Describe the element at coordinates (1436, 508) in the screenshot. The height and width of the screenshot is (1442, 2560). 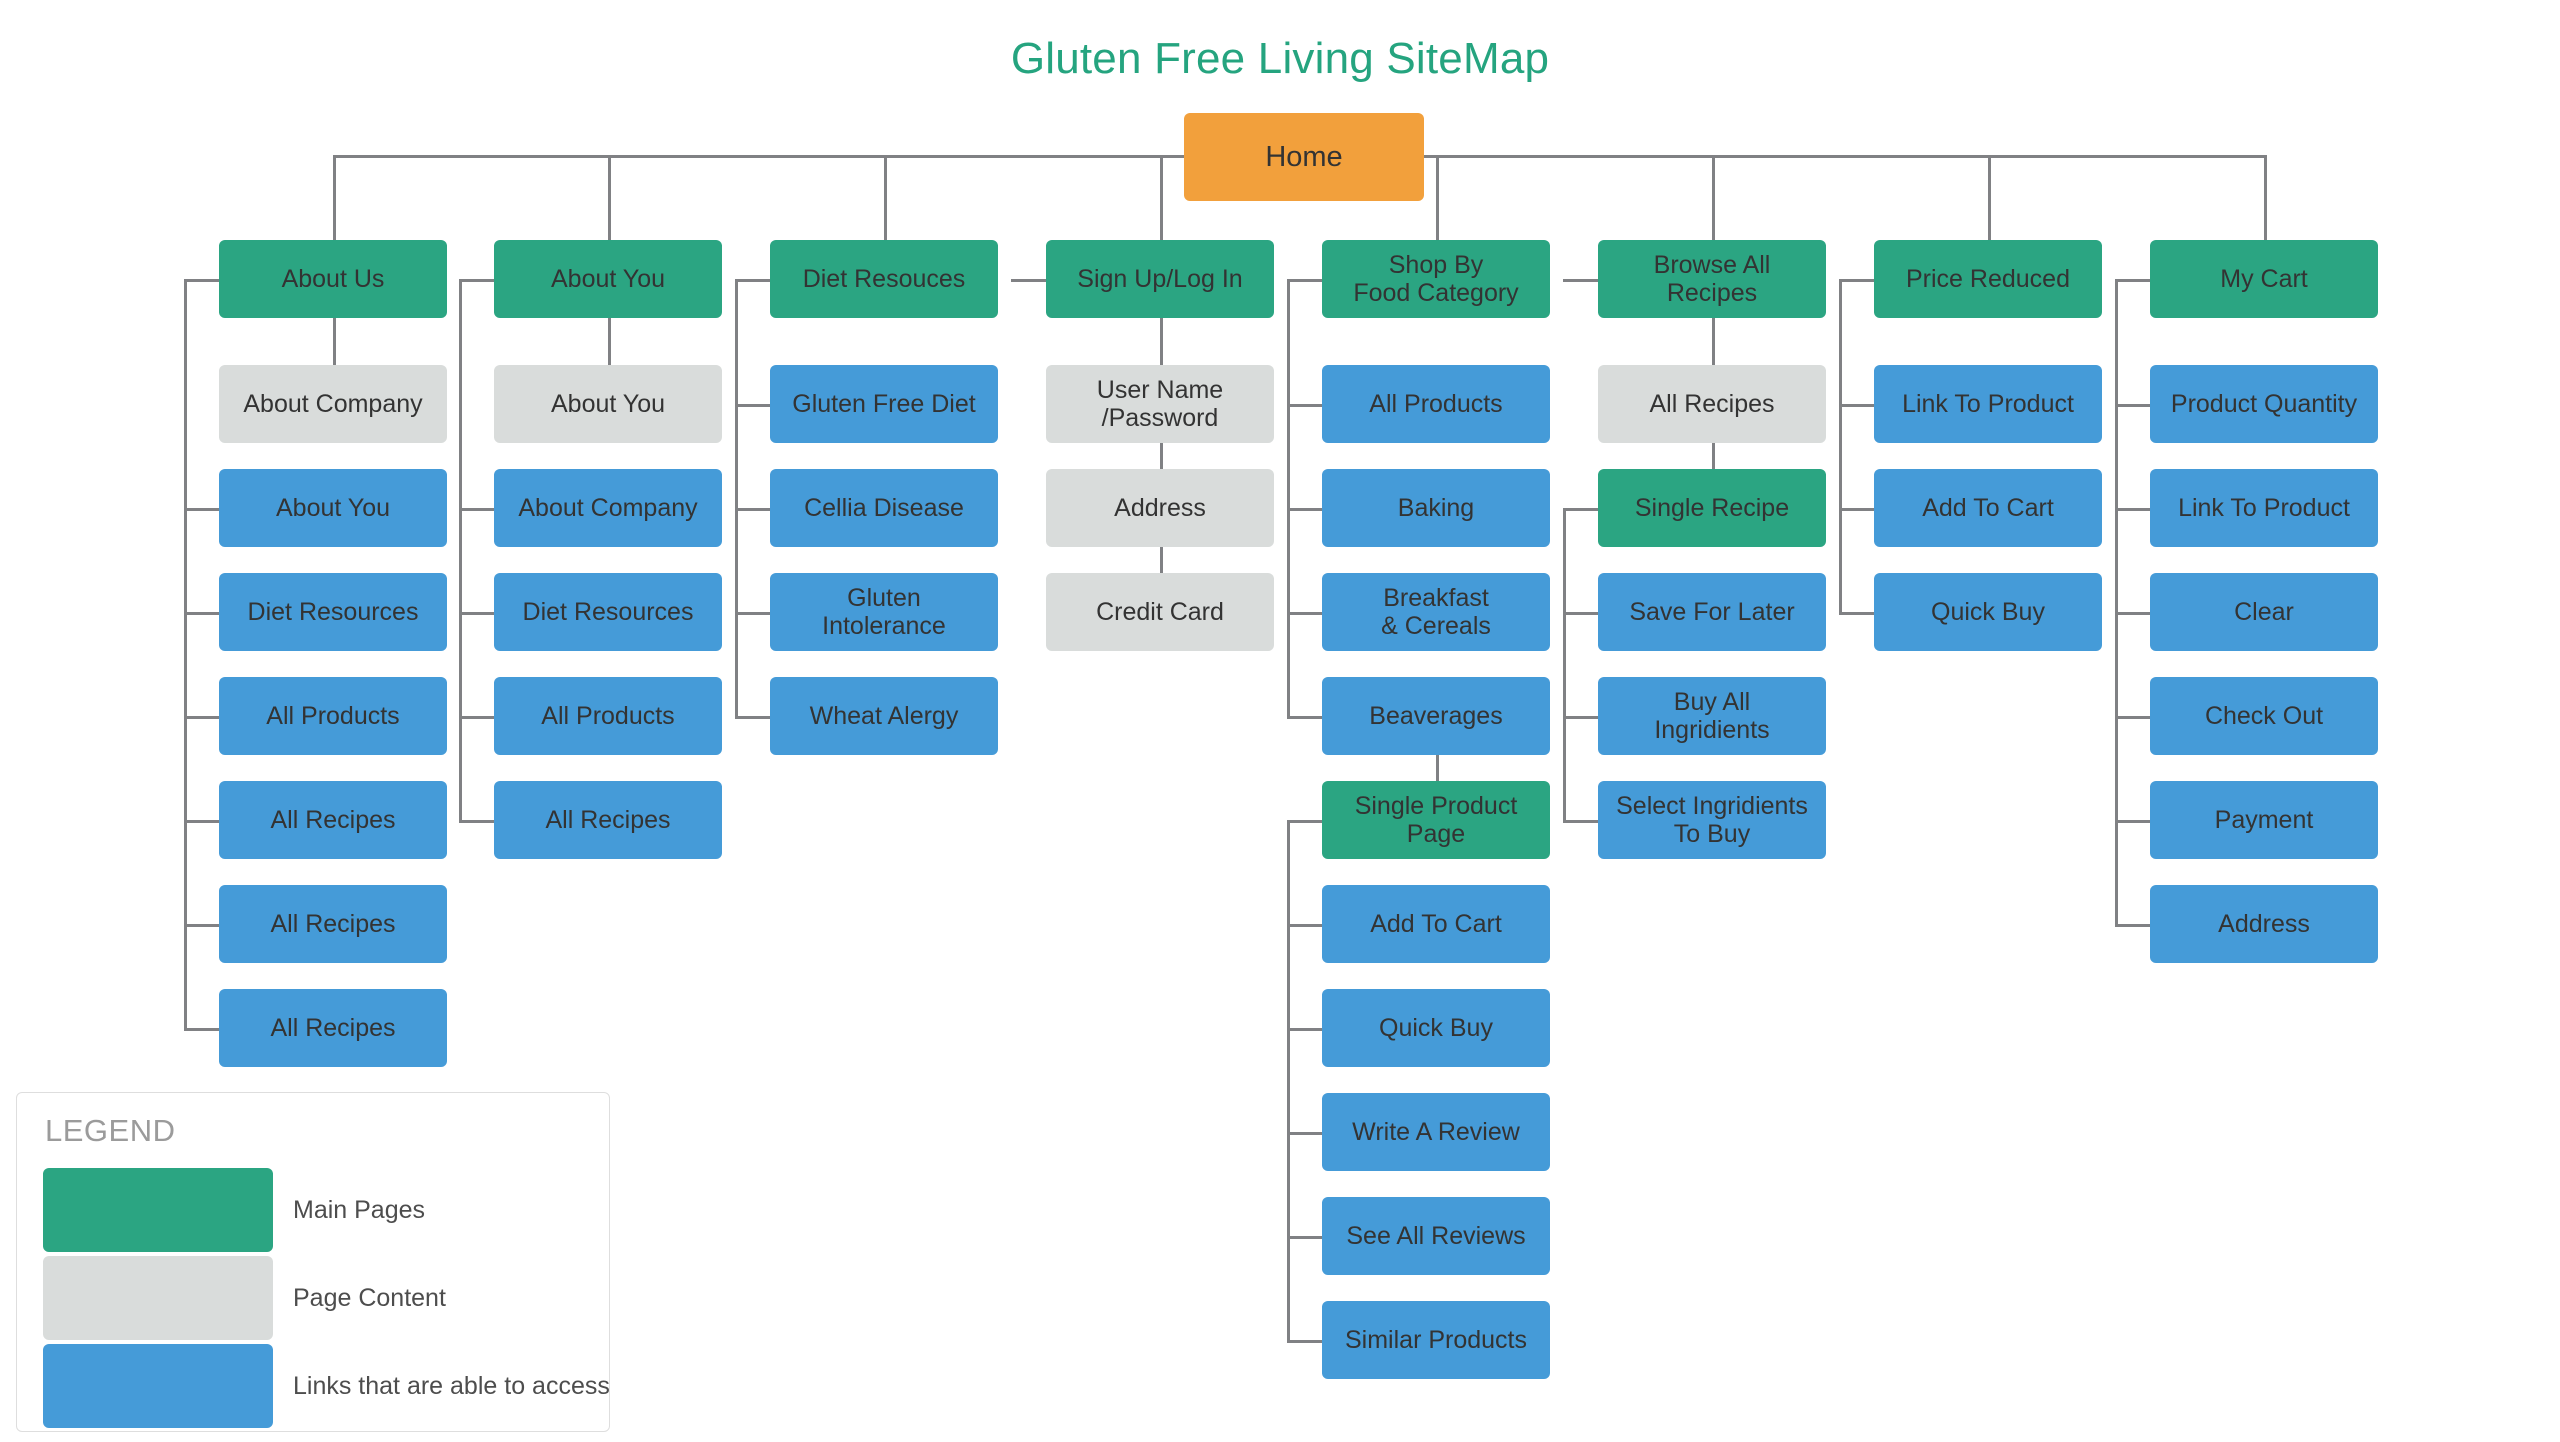
I see `node-shop-by-food-category-child-1: Baking` at that location.